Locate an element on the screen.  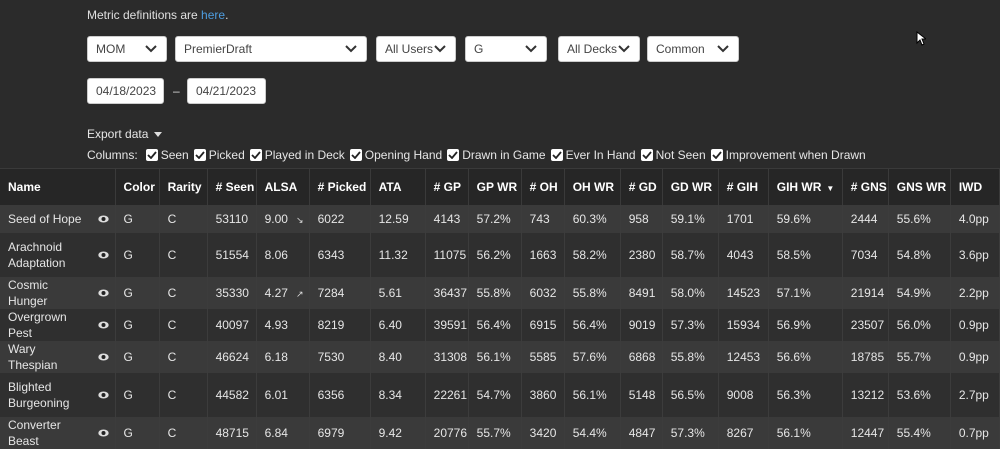
table-cell: 3420 is located at coordinates (543, 433).